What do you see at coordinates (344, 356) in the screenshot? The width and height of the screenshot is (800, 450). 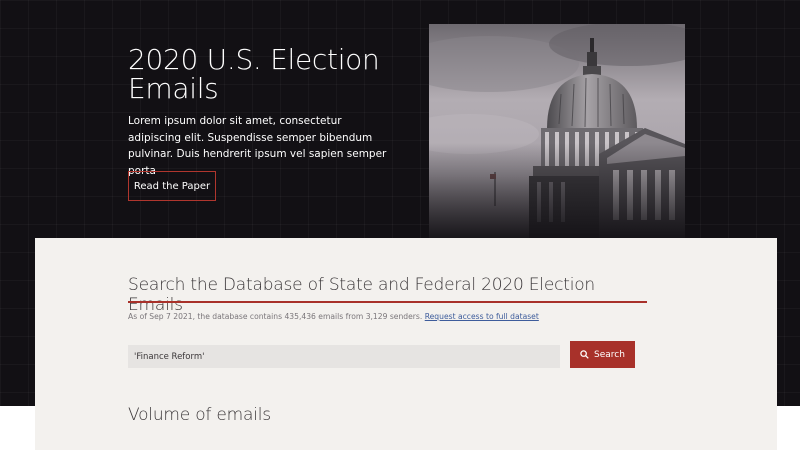 I see `search-input` at bounding box center [344, 356].